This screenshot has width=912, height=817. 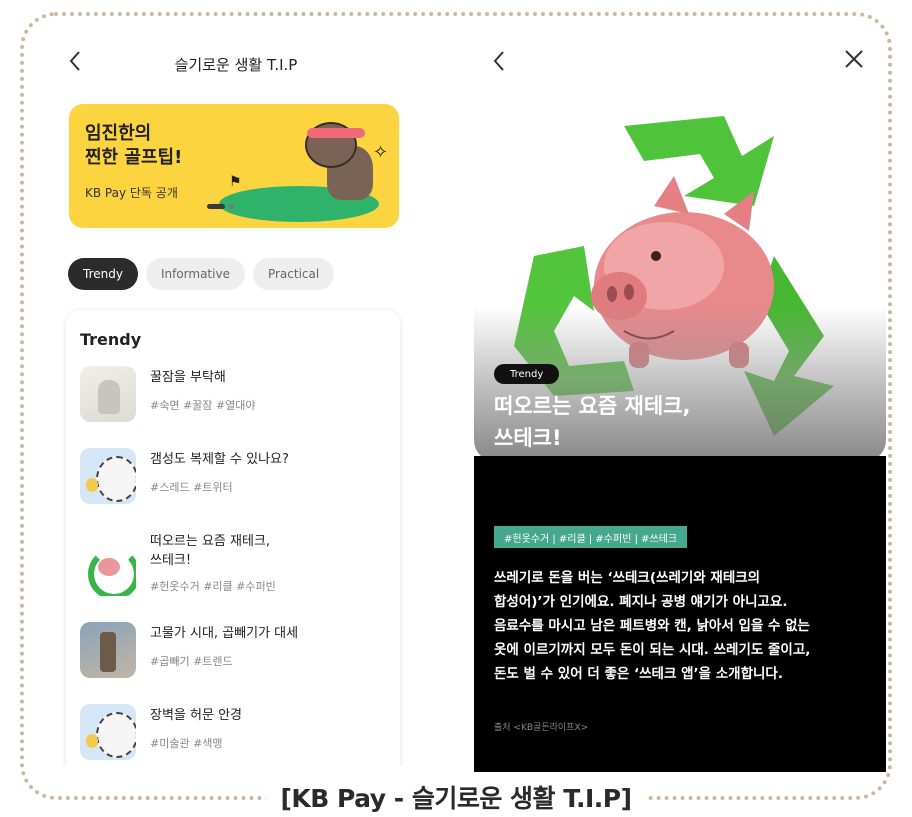 What do you see at coordinates (191, 661) in the screenshot?
I see `item-tags: #곱빼기 #트렌드` at bounding box center [191, 661].